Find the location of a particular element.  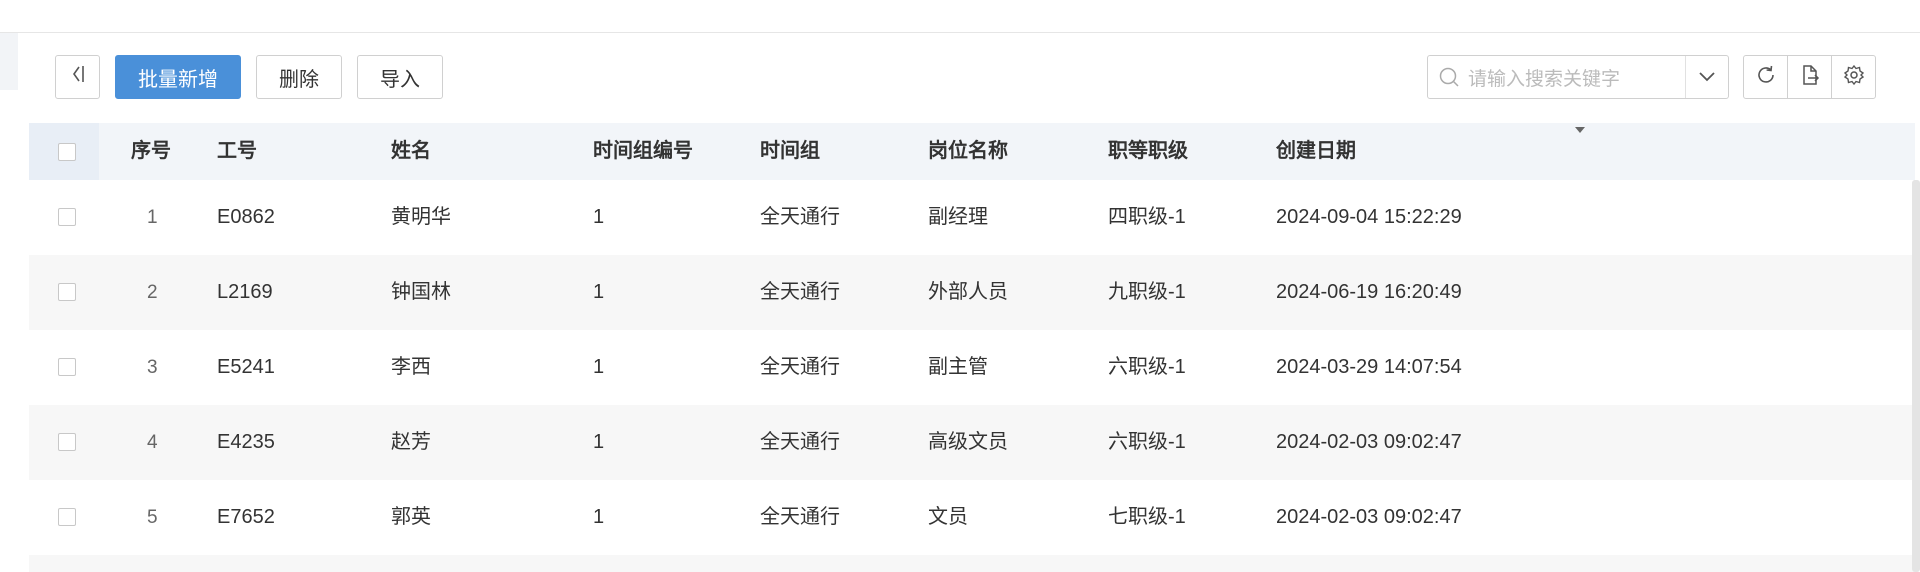

cell-name: 黄明华 is located at coordinates (421, 217).